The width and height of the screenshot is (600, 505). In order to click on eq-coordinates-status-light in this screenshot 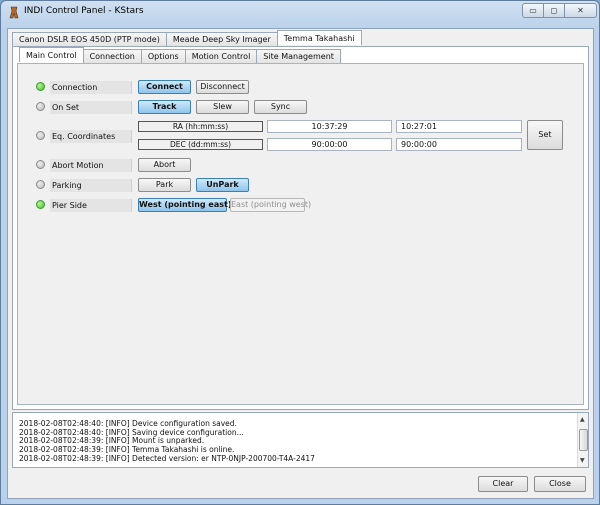, I will do `click(40, 135)`.